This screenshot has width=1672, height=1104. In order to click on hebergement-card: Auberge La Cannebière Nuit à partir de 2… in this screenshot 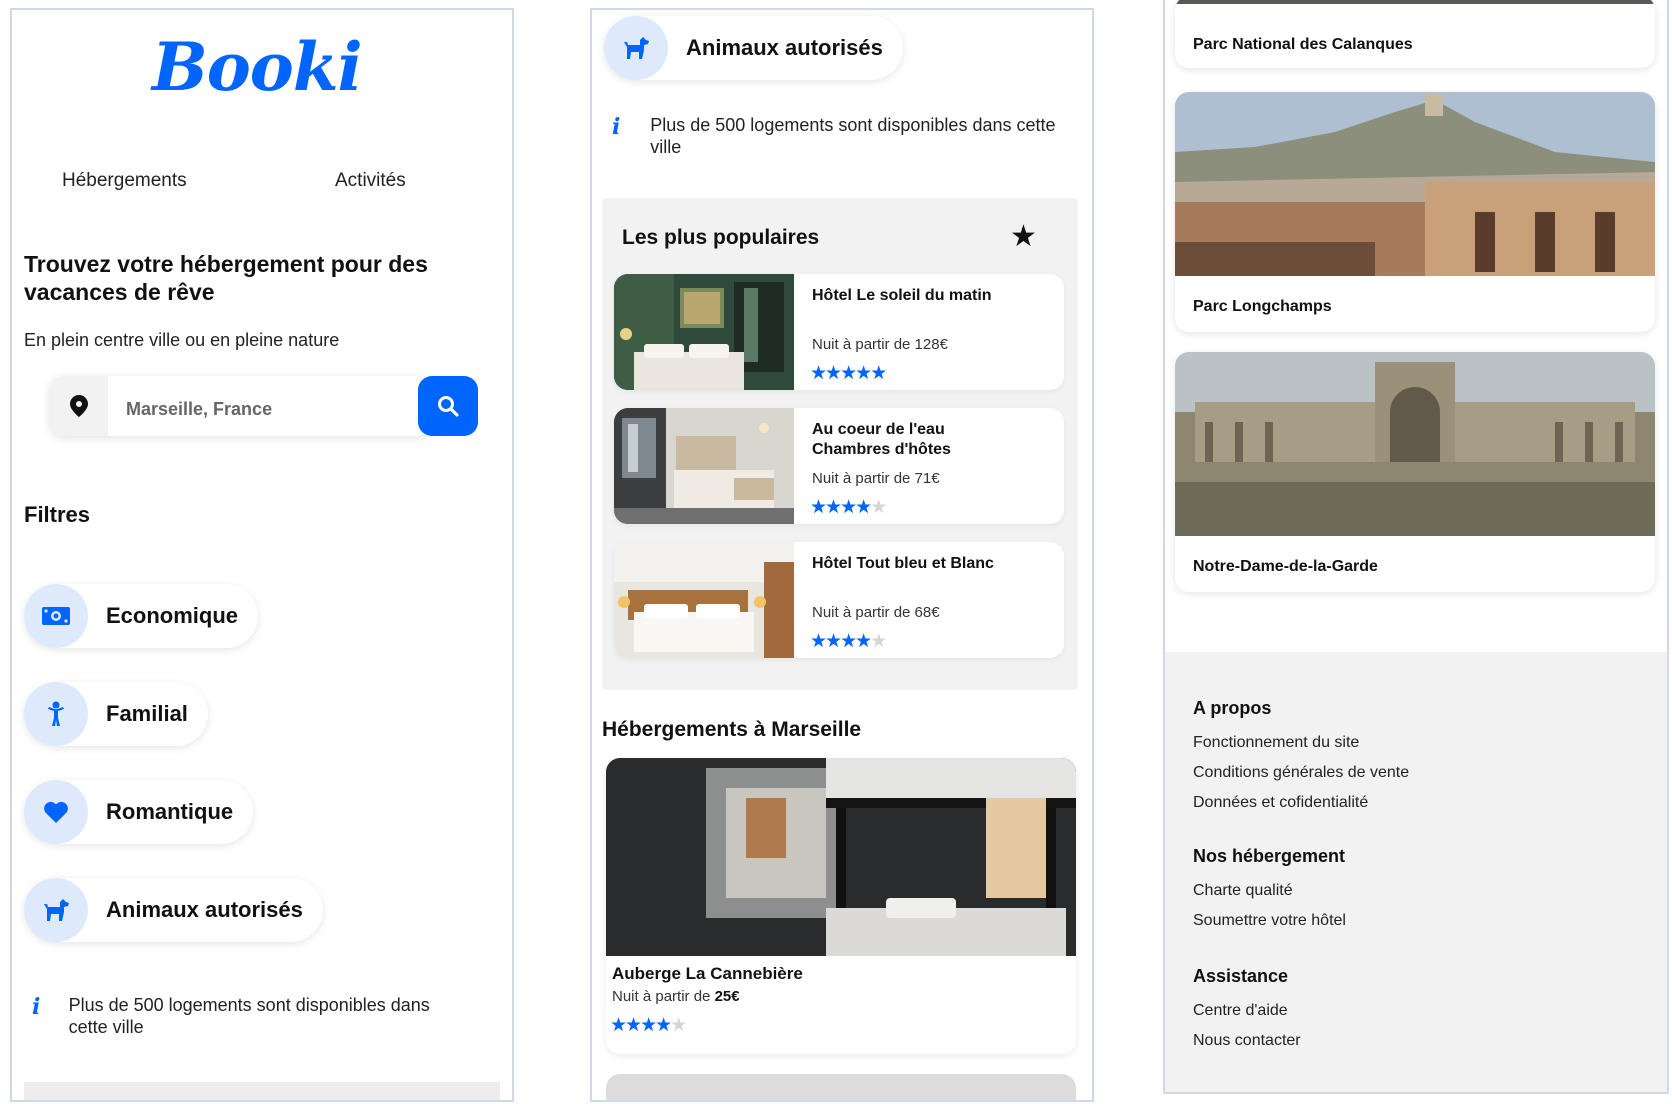, I will do `click(841, 906)`.